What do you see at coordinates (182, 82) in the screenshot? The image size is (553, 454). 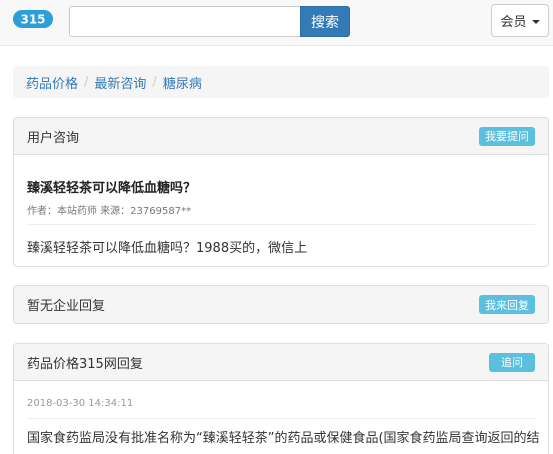 I see `breadcrumb-link-diabetes: 糖尿病` at bounding box center [182, 82].